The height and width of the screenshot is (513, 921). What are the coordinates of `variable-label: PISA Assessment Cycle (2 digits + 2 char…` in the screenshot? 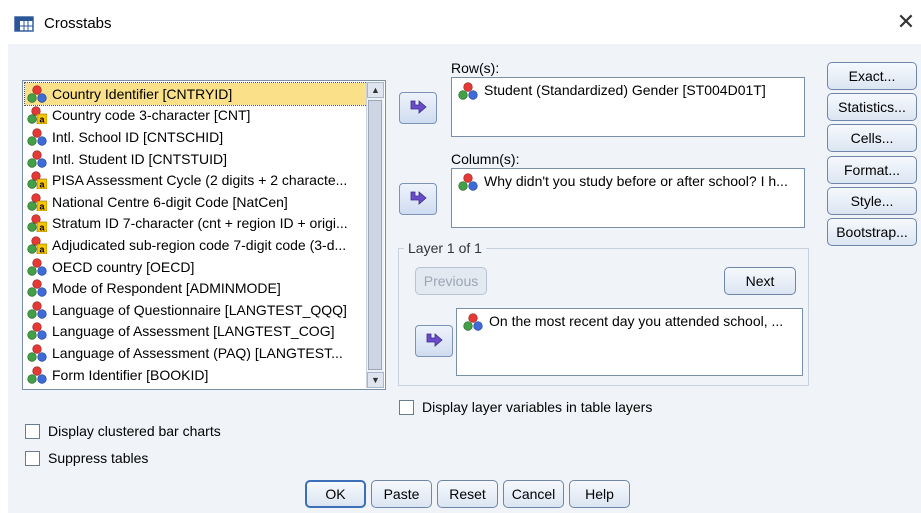 It's located at (200, 180).